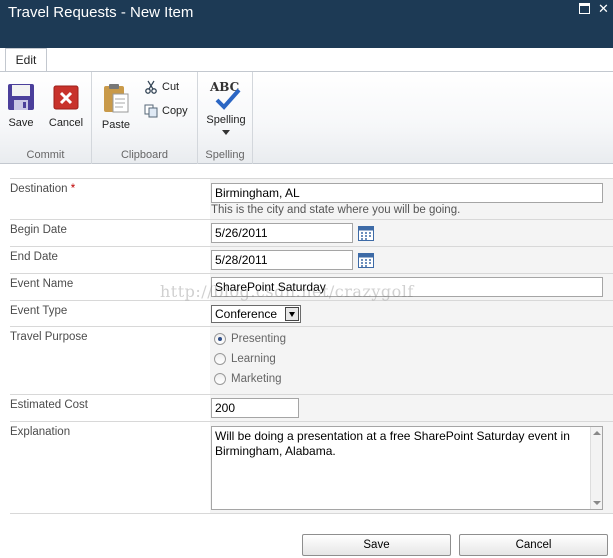 The image size is (613, 558). Describe the element at coordinates (311, 407) in the screenshot. I see `row-estimated-cost: Estimated Cost 200` at that location.